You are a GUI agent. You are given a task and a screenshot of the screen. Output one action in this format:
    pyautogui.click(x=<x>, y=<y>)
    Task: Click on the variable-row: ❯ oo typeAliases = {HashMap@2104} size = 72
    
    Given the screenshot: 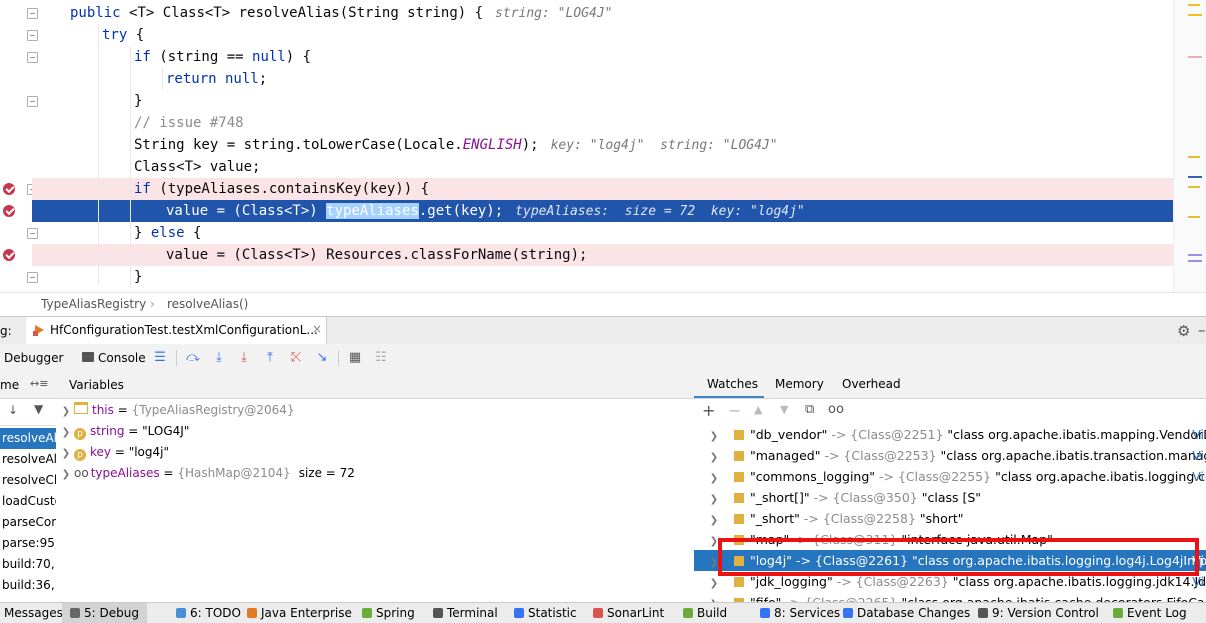 What is the action you would take?
    pyautogui.click(x=206, y=473)
    